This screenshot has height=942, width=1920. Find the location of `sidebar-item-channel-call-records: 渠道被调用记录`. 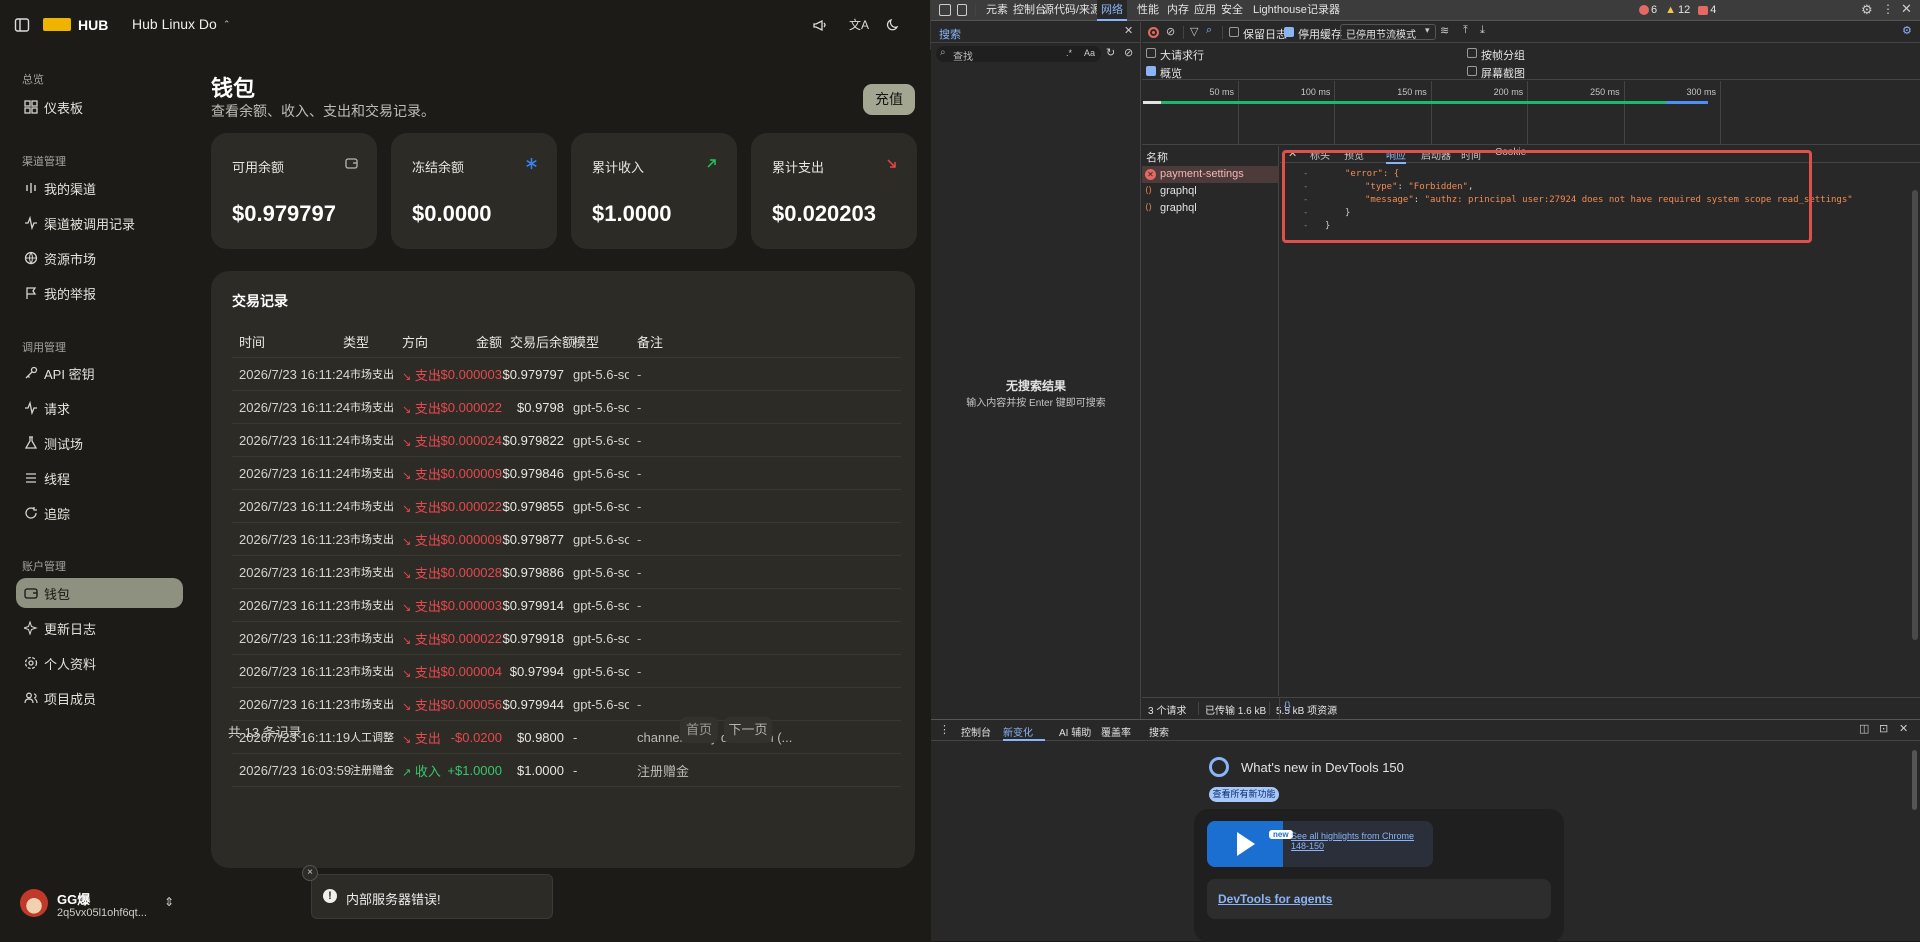

sidebar-item-channel-call-records: 渠道被调用记录 is located at coordinates (99, 223).